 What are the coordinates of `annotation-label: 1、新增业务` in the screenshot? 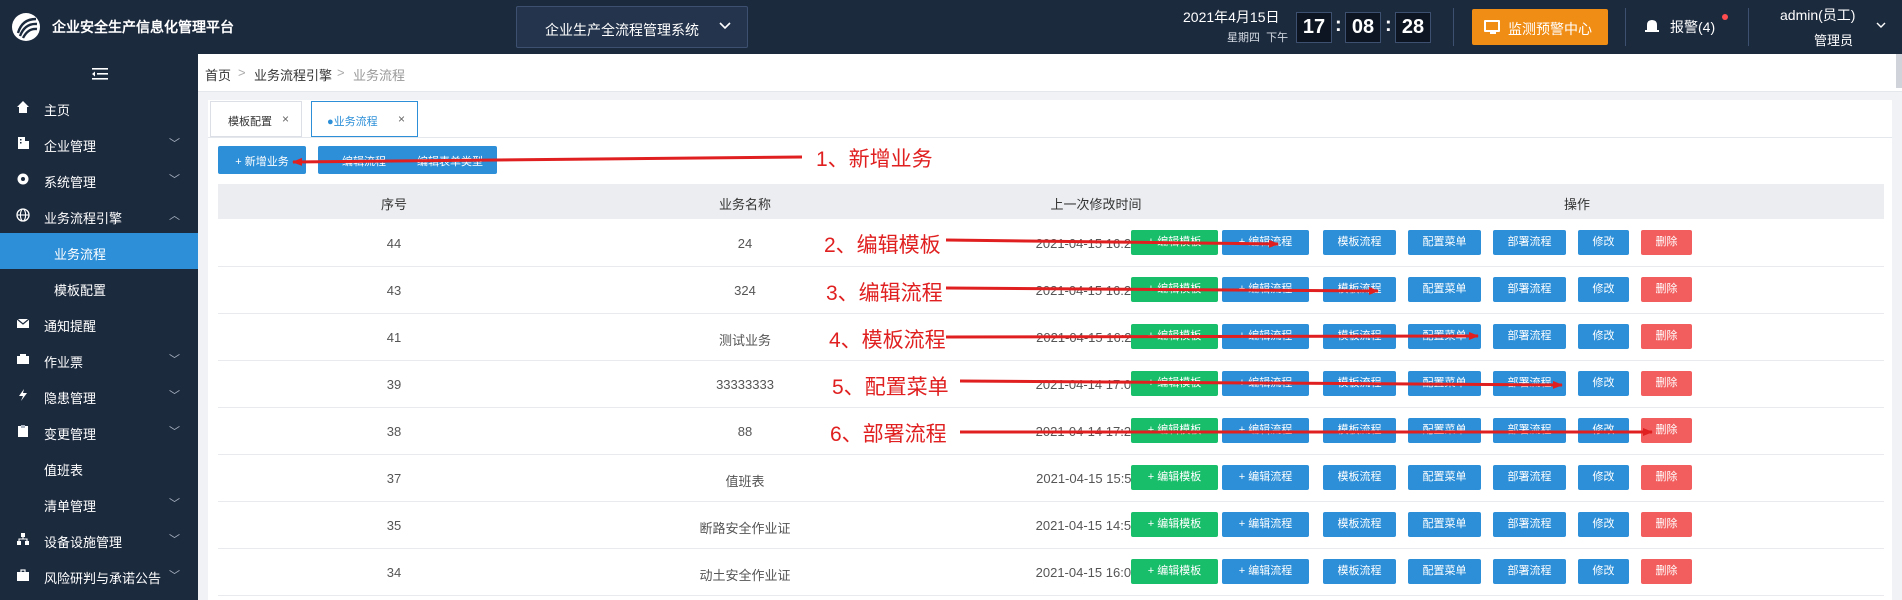 It's located at (874, 159).